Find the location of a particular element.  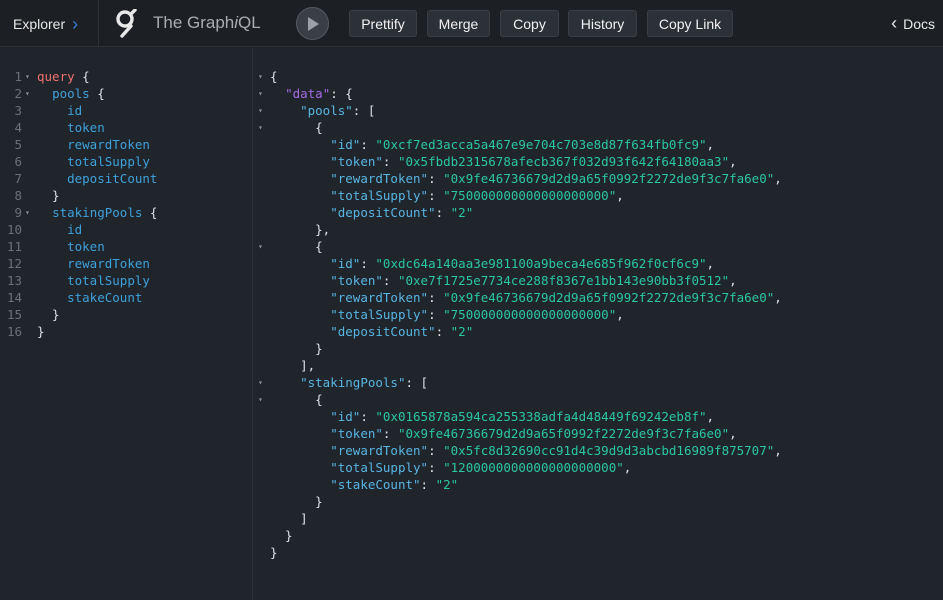

merge-button: Merge is located at coordinates (458, 23).